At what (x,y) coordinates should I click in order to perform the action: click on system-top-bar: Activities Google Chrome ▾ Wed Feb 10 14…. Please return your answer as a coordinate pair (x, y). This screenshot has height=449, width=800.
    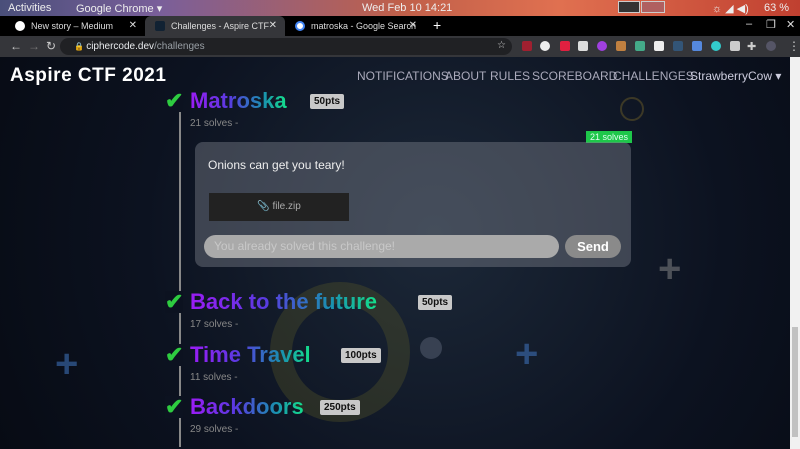
    Looking at the image, I should click on (400, 8).